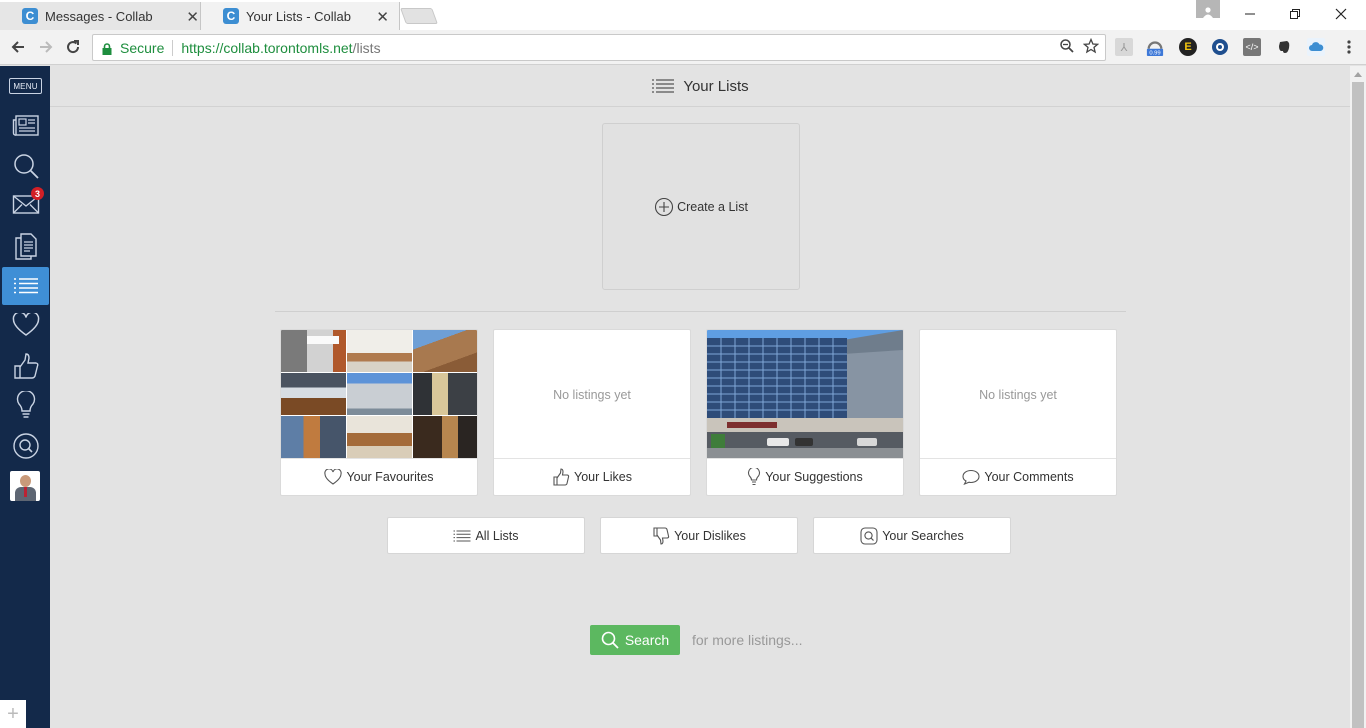 The height and width of the screenshot is (728, 1366). I want to click on create-list-label: Create a List, so click(712, 206).